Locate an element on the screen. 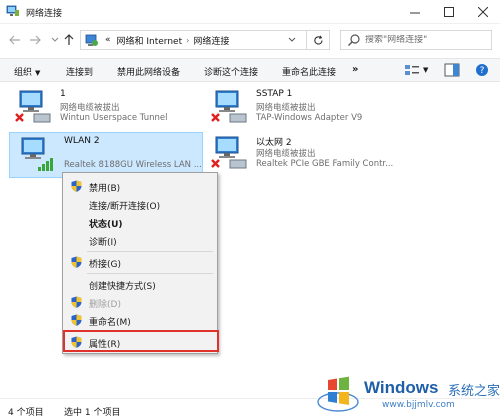 Image resolution: width=500 pixels, height=420 pixels. selected-count: 选中 1 个项目 is located at coordinates (92, 413).